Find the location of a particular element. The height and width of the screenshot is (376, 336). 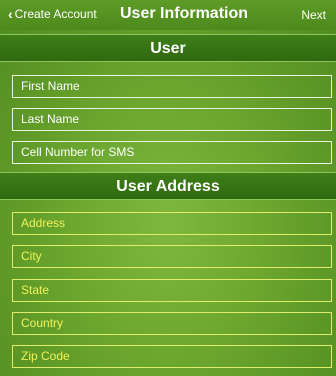

city-field: City is located at coordinates (172, 256).